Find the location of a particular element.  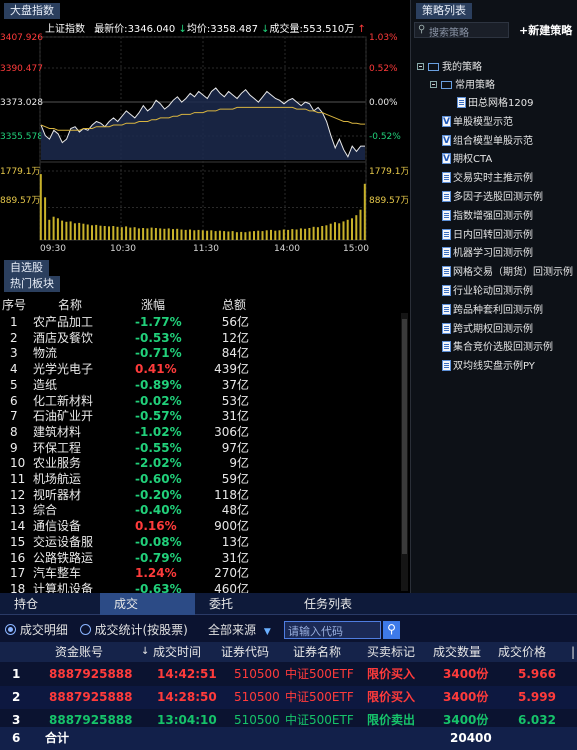

sector-row: 14 通信设备 0.16% 900亿 is located at coordinates (200, 527).